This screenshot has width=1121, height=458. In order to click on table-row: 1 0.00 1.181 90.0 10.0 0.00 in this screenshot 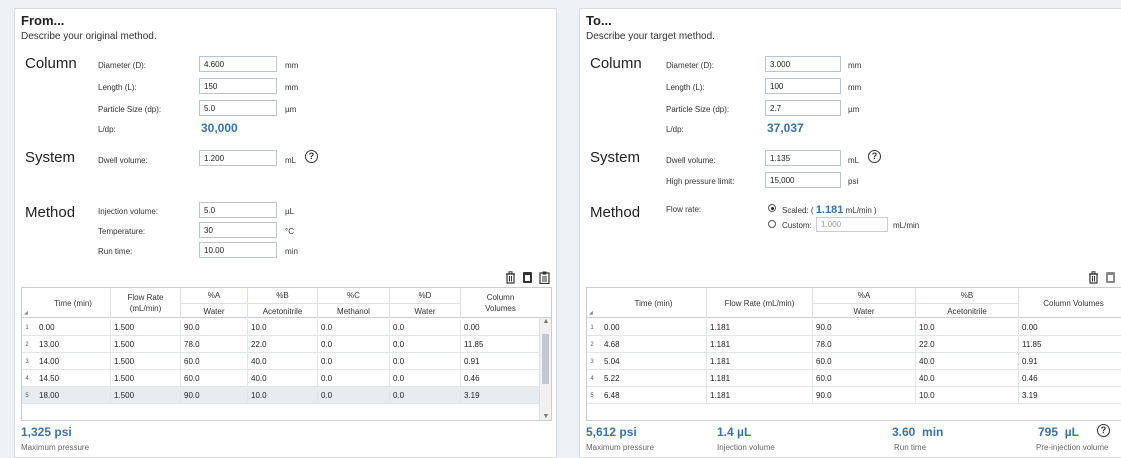, I will do `click(854, 327)`.